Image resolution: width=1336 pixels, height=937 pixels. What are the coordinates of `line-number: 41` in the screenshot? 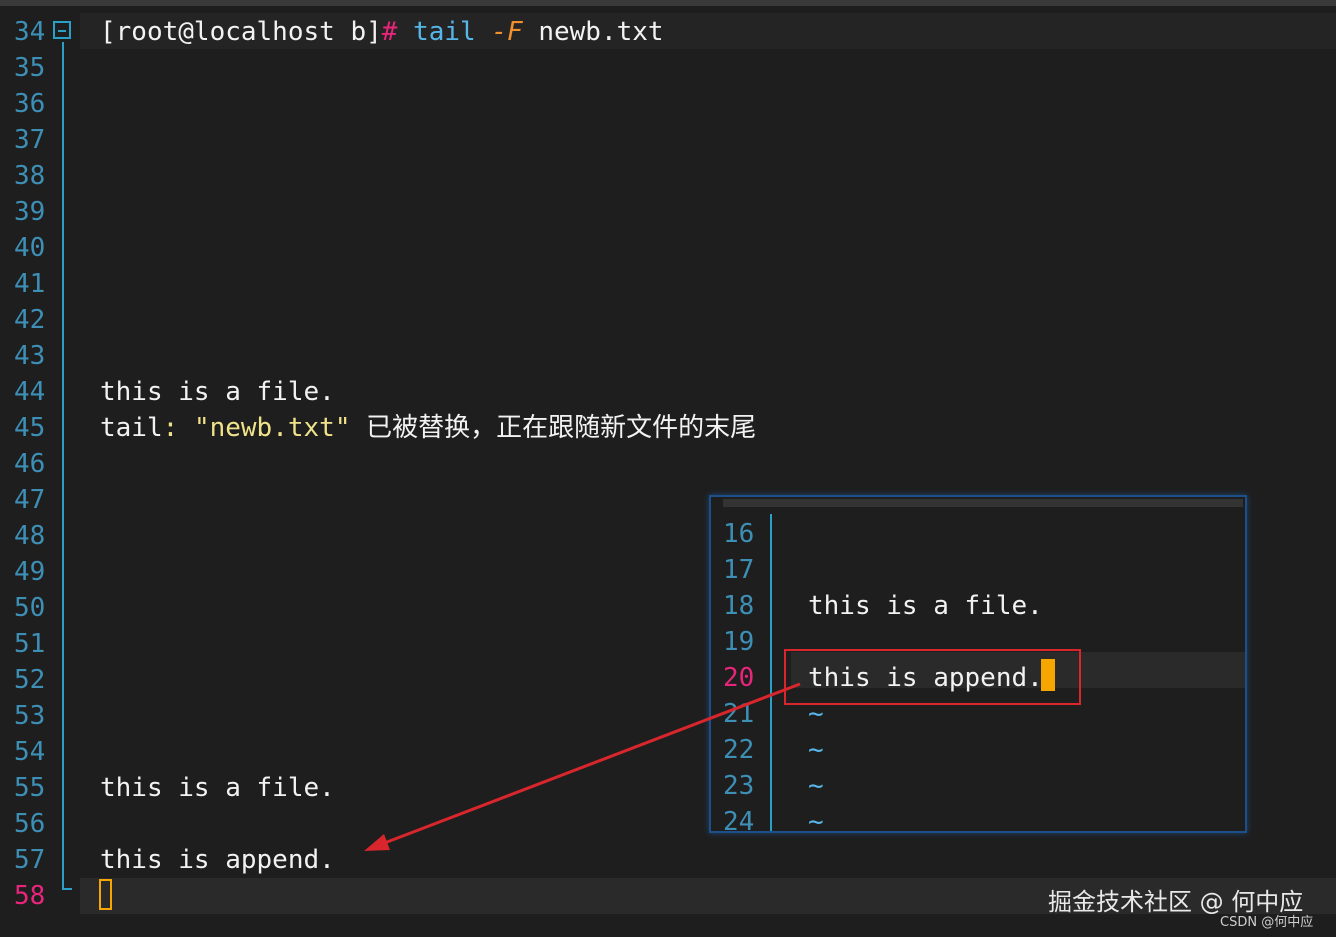 It's located at (30, 284).